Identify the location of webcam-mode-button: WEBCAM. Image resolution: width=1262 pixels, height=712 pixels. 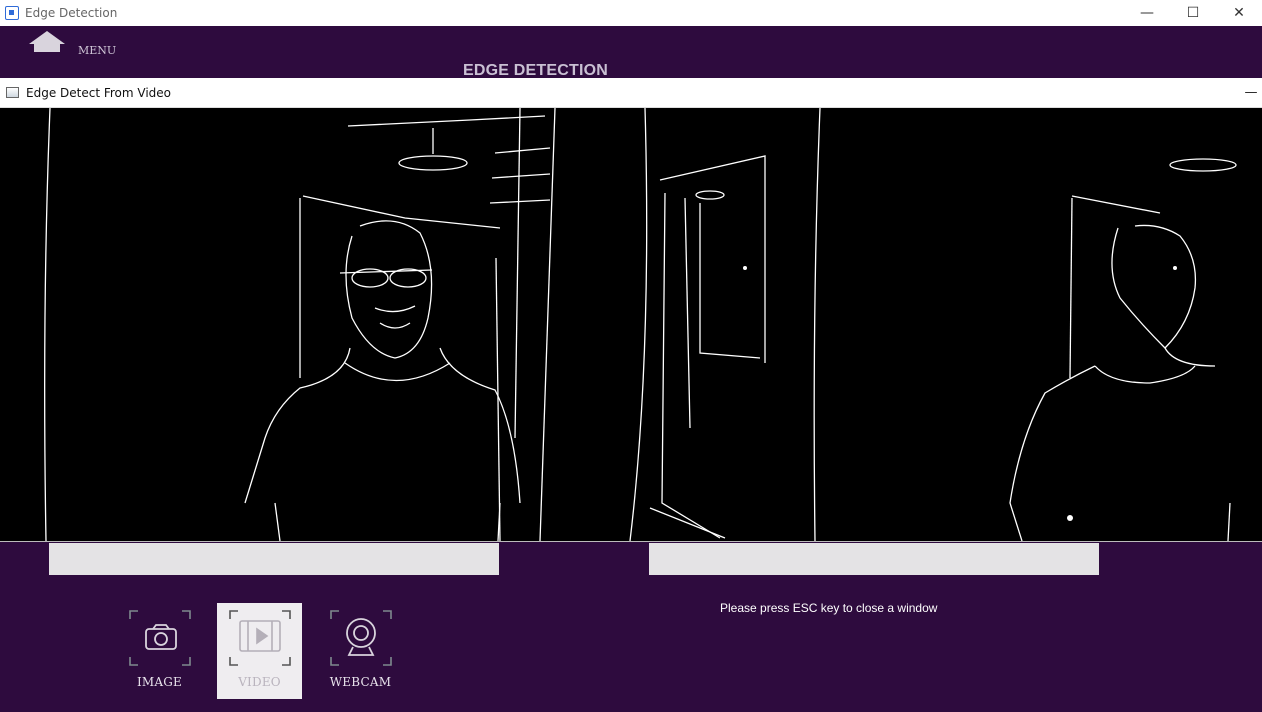
(360, 651).